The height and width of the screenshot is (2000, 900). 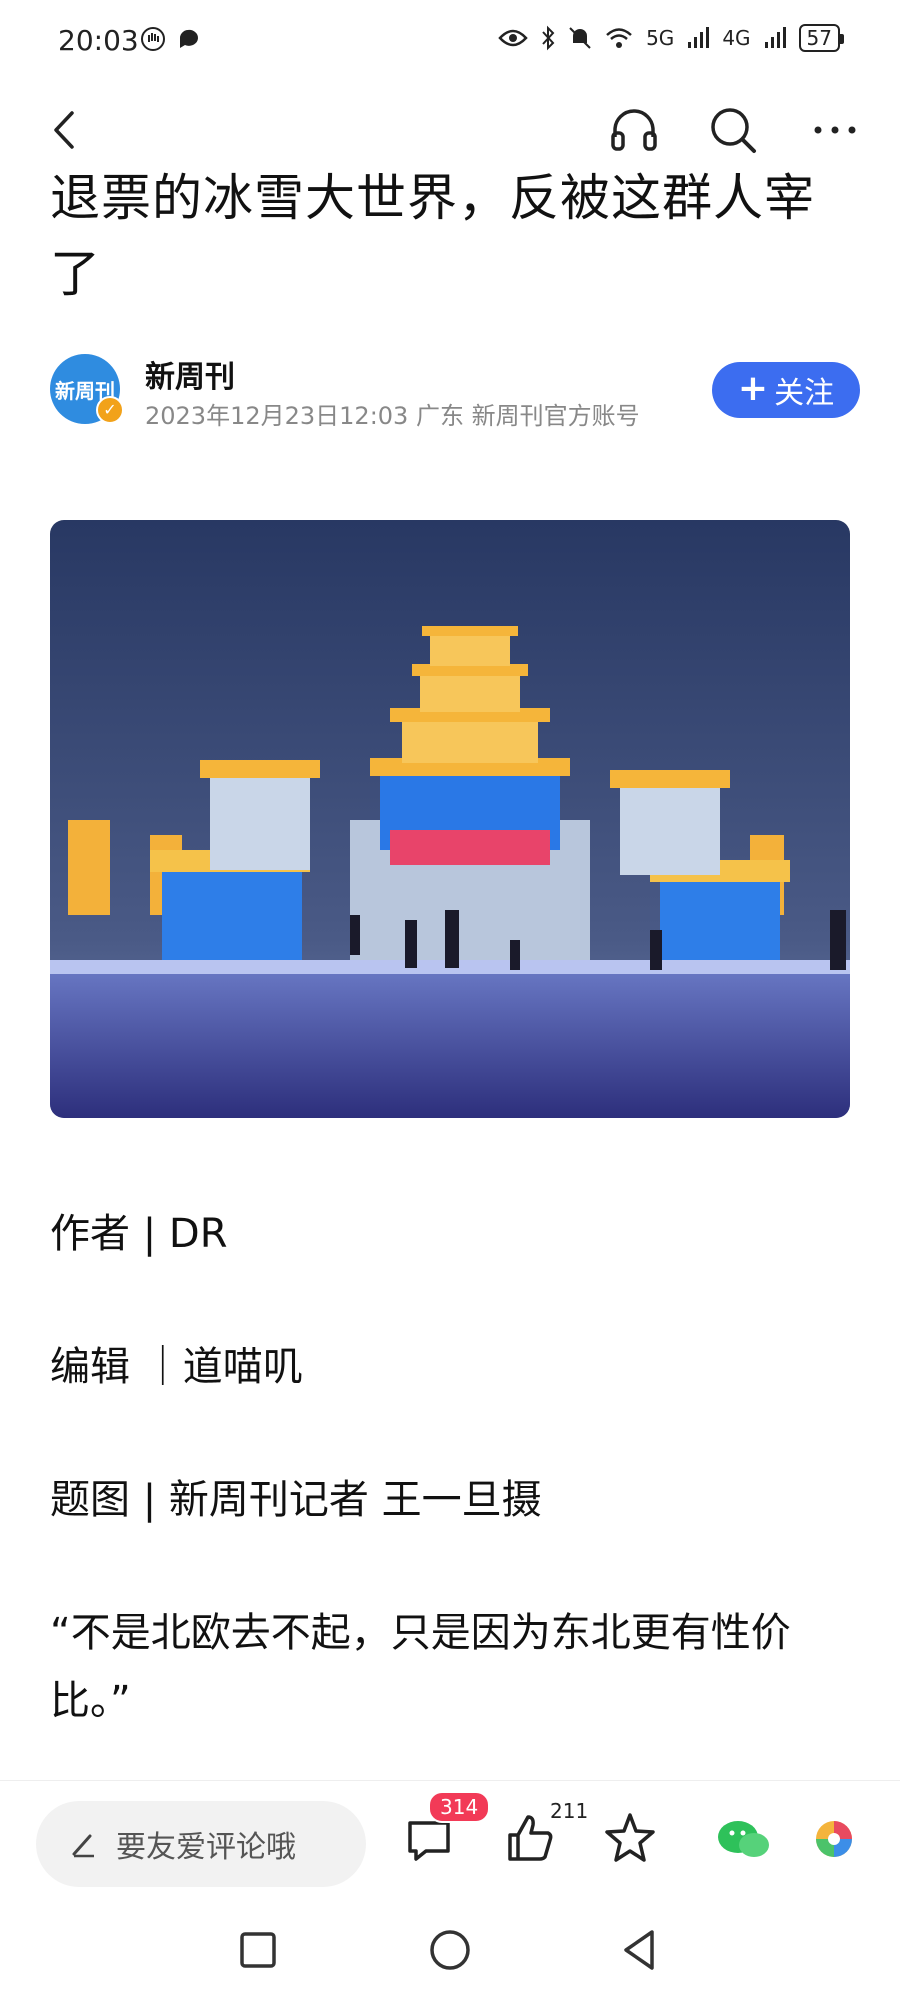 What do you see at coordinates (392, 416) in the screenshot?
I see `publish-meta: 2023年12月23日12:03 广东 新周刊官方账号` at bounding box center [392, 416].